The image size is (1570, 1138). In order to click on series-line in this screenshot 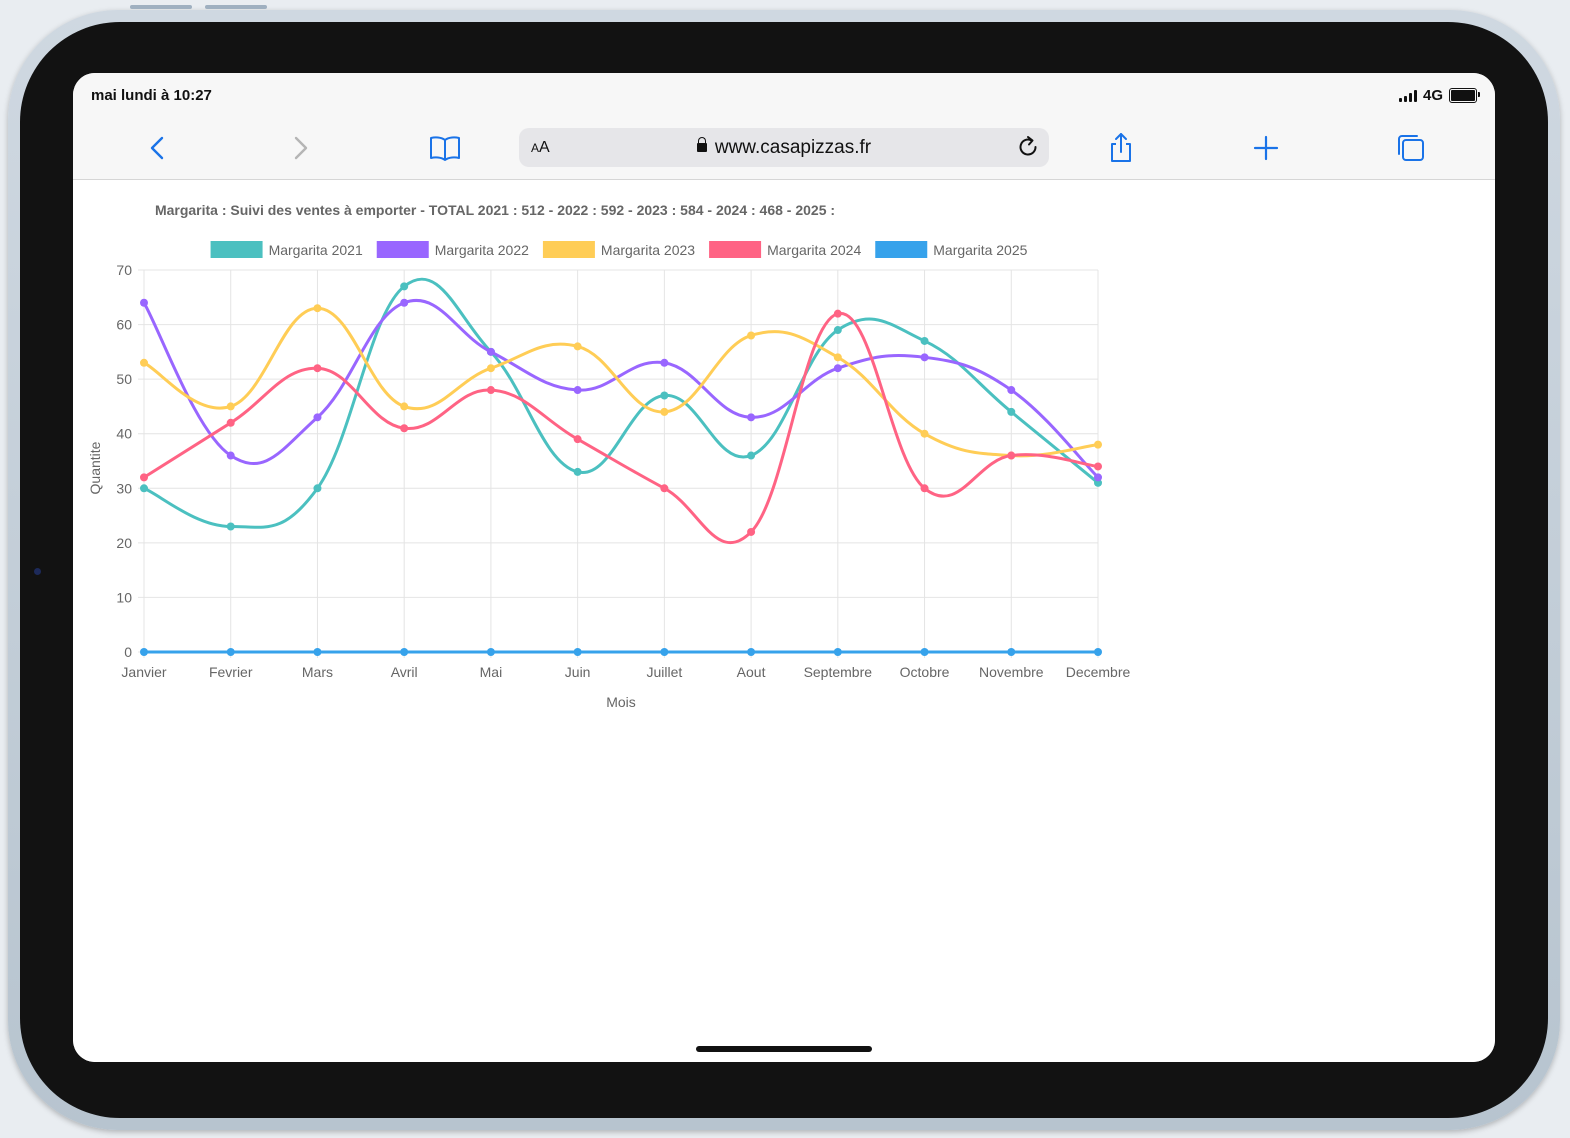, I will do `click(621, 428)`.